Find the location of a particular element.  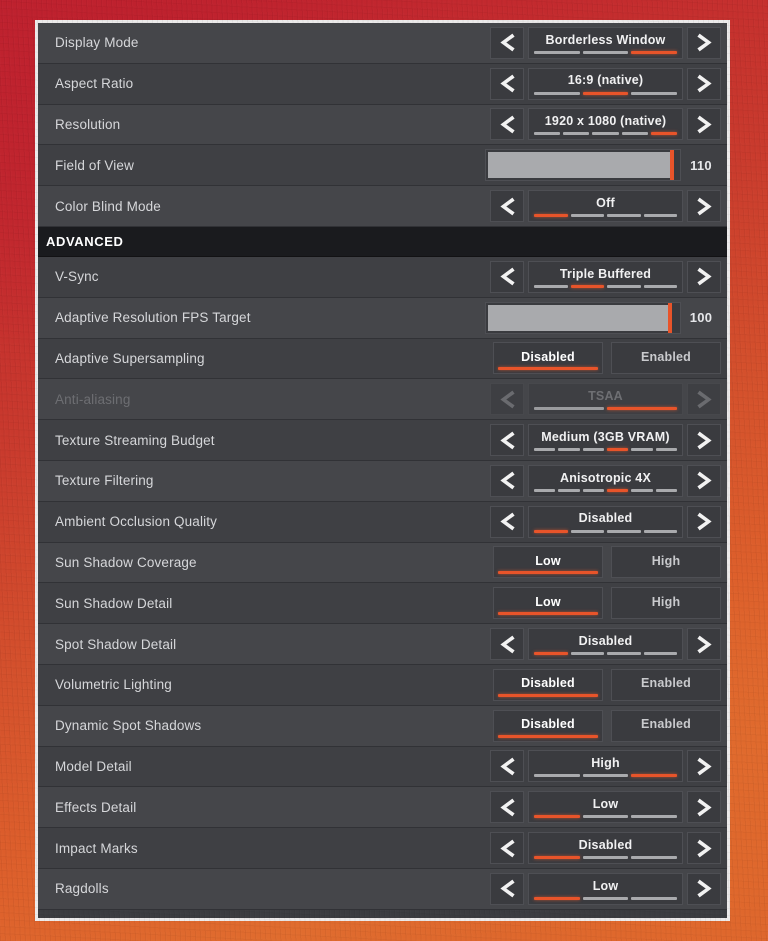

setting-row-sun-shadow-coverage: Sun Shadow Coverage Low High is located at coordinates (382, 563).